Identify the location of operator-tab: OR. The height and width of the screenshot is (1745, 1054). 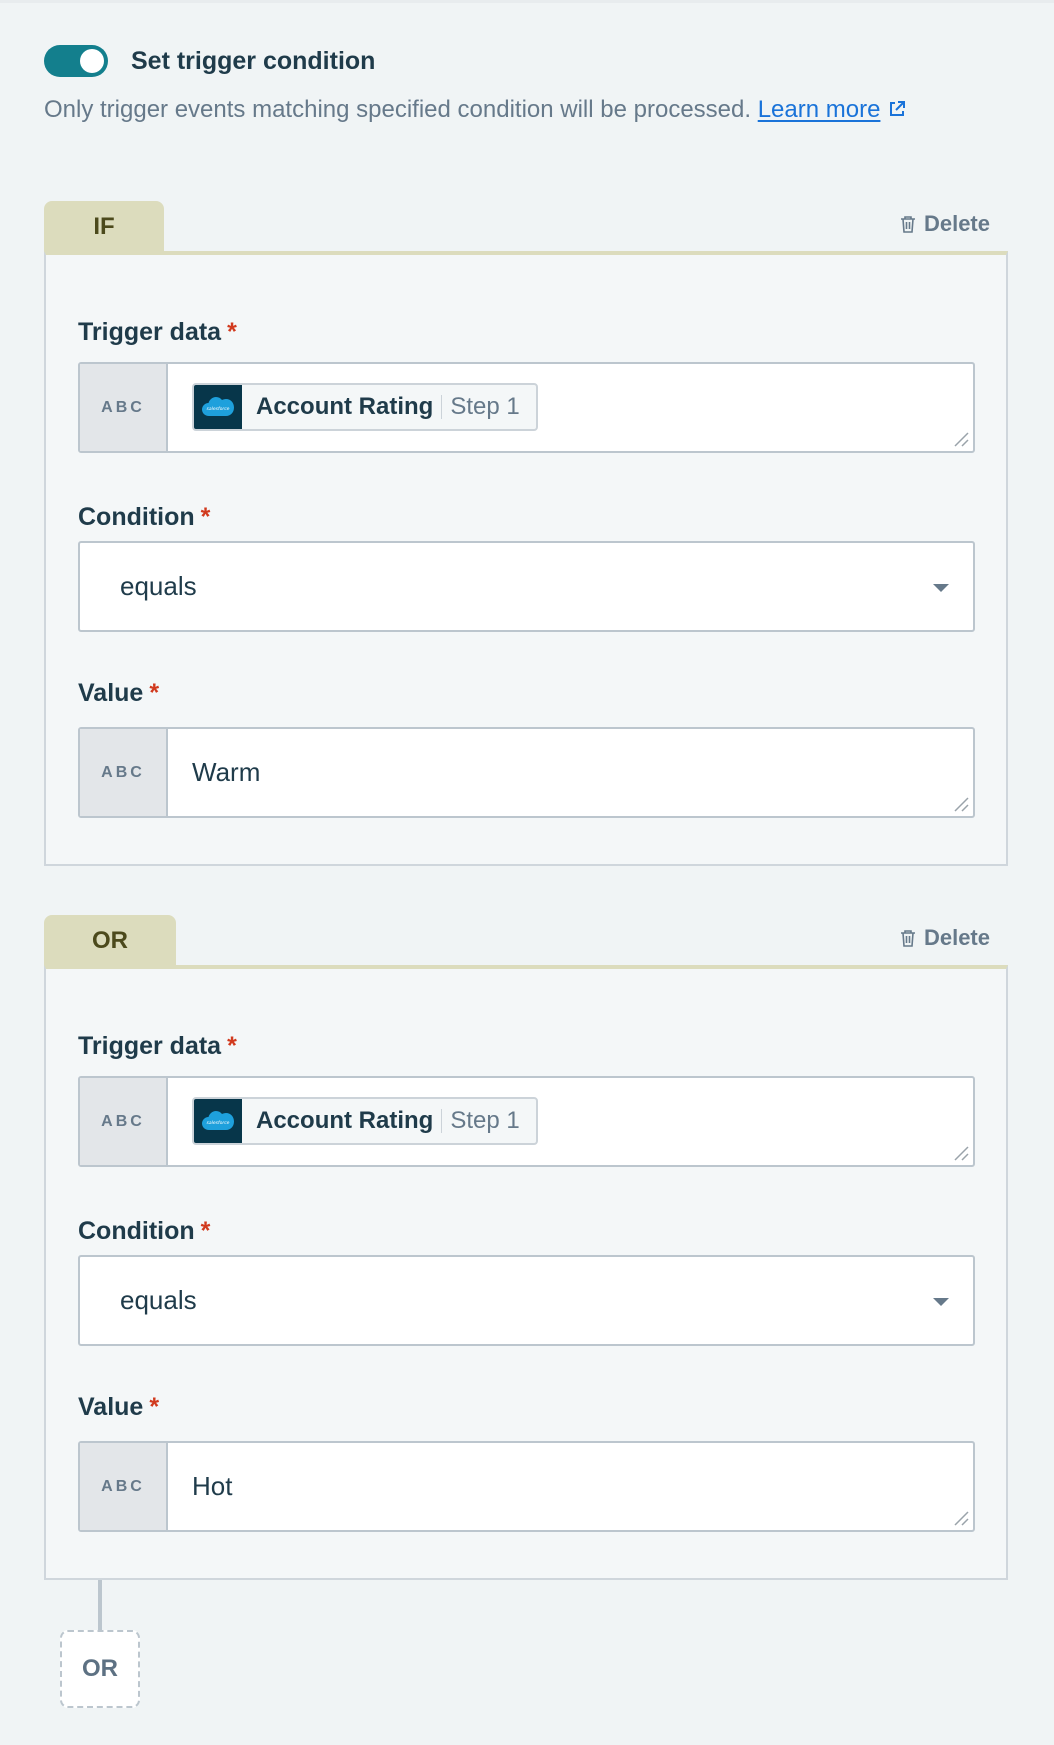
(110, 940).